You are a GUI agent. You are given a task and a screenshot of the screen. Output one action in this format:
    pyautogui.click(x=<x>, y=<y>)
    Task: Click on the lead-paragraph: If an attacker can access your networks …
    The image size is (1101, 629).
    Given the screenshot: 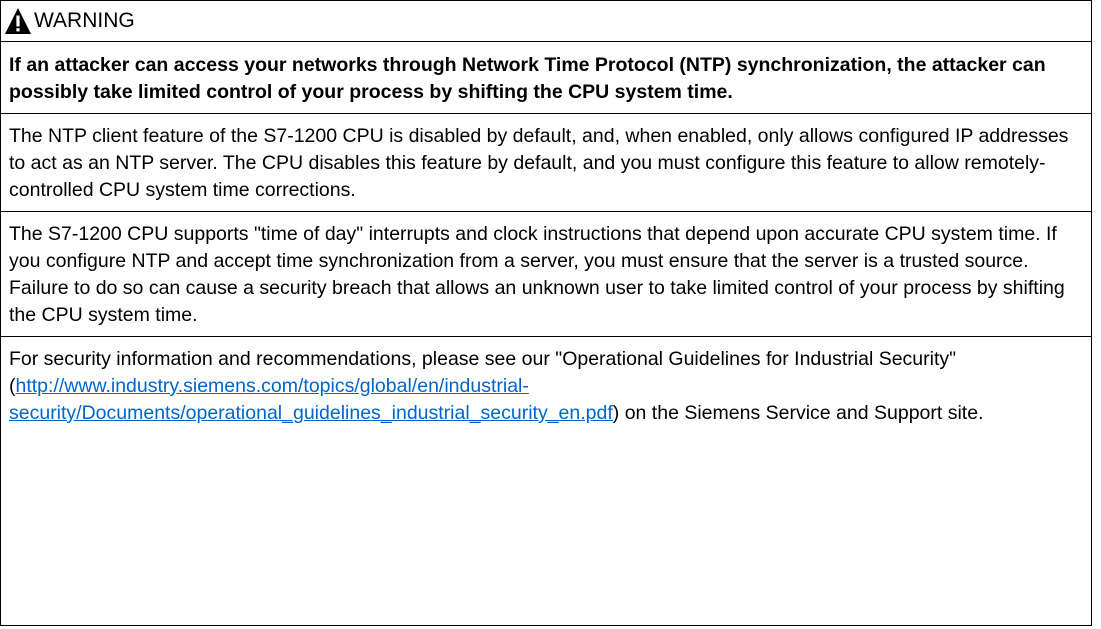 What is the action you would take?
    pyautogui.click(x=527, y=78)
    